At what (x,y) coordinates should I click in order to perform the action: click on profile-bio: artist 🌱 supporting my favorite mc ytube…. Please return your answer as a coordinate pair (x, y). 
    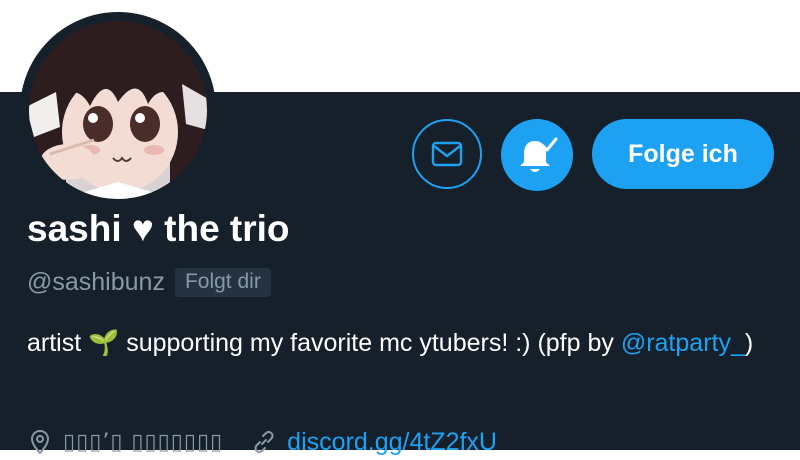
    Looking at the image, I should click on (397, 343).